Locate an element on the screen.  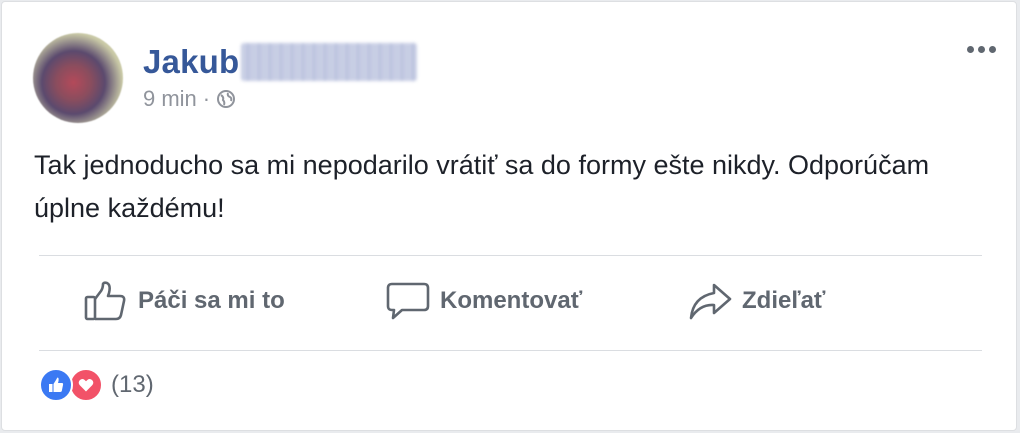
like-button: Páči sa mi to is located at coordinates (184, 301).